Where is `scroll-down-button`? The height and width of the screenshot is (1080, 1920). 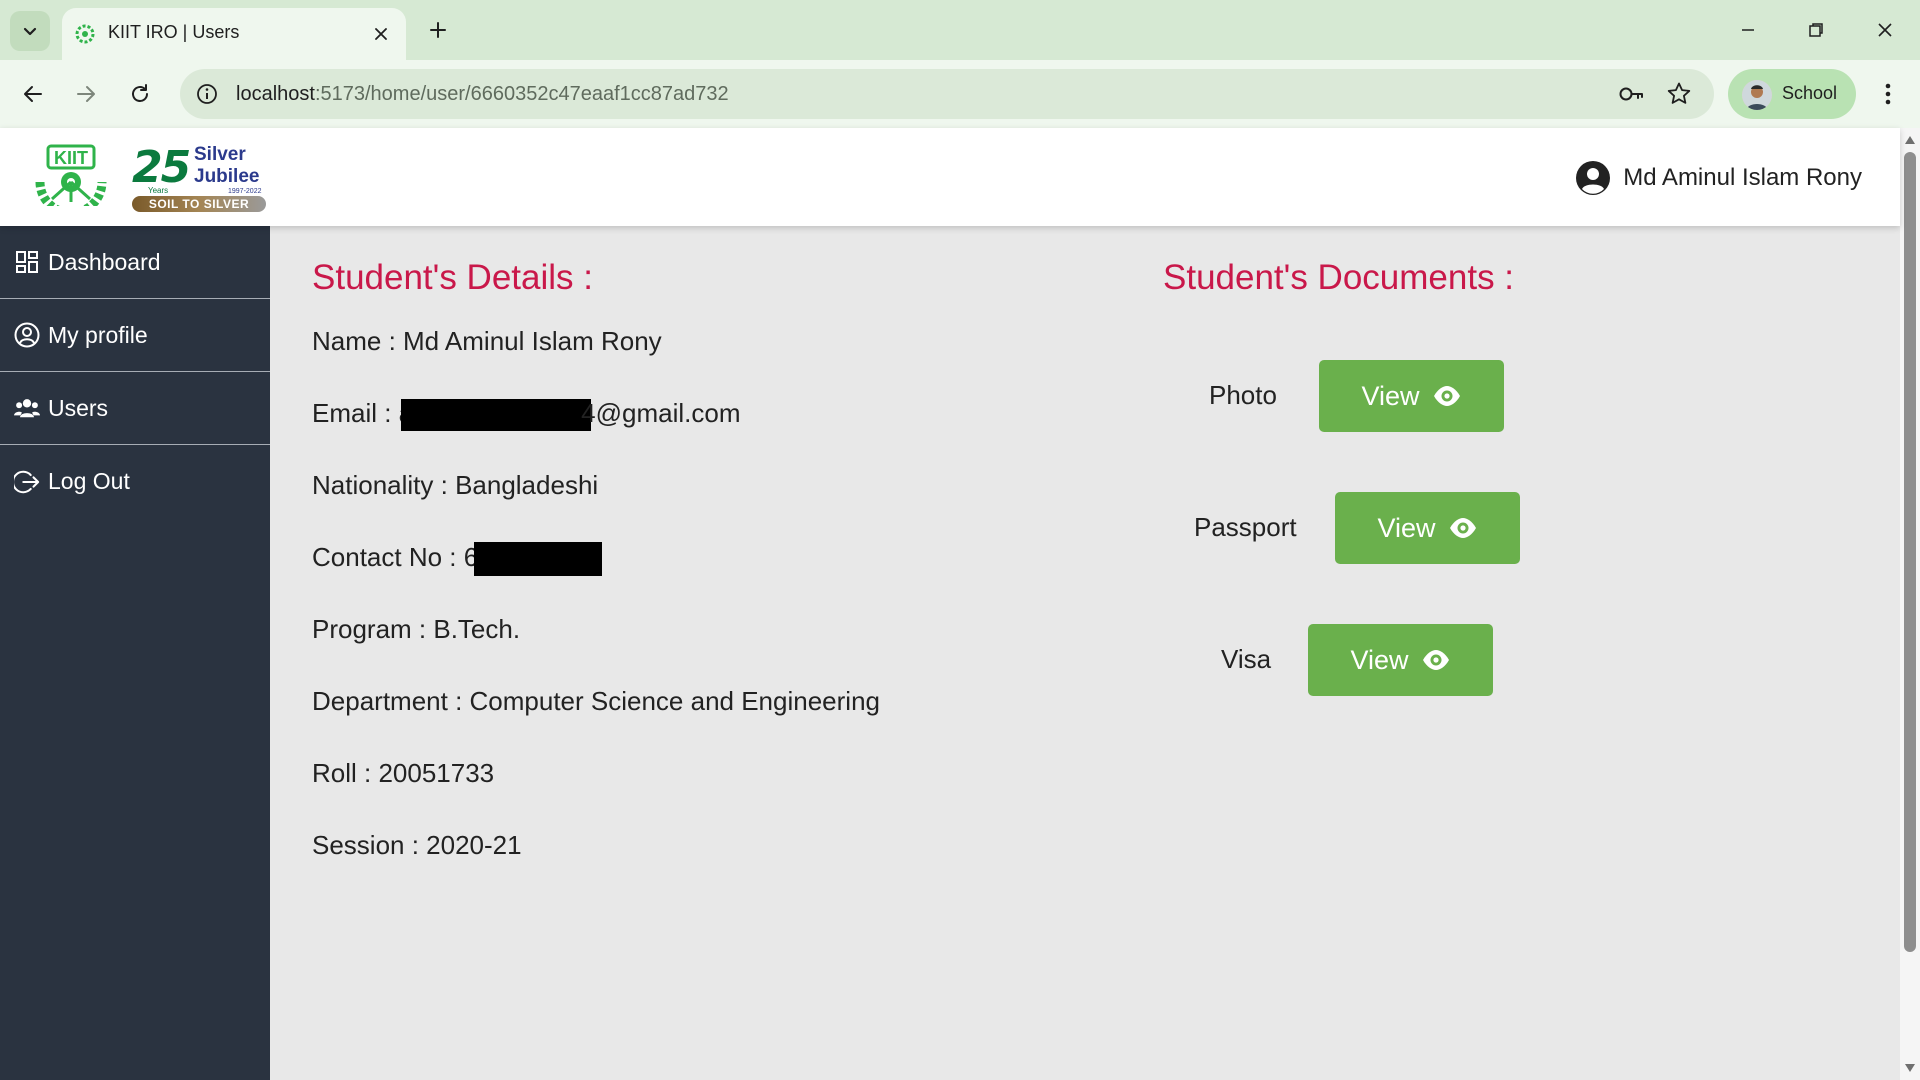
scroll-down-button is located at coordinates (1910, 1068).